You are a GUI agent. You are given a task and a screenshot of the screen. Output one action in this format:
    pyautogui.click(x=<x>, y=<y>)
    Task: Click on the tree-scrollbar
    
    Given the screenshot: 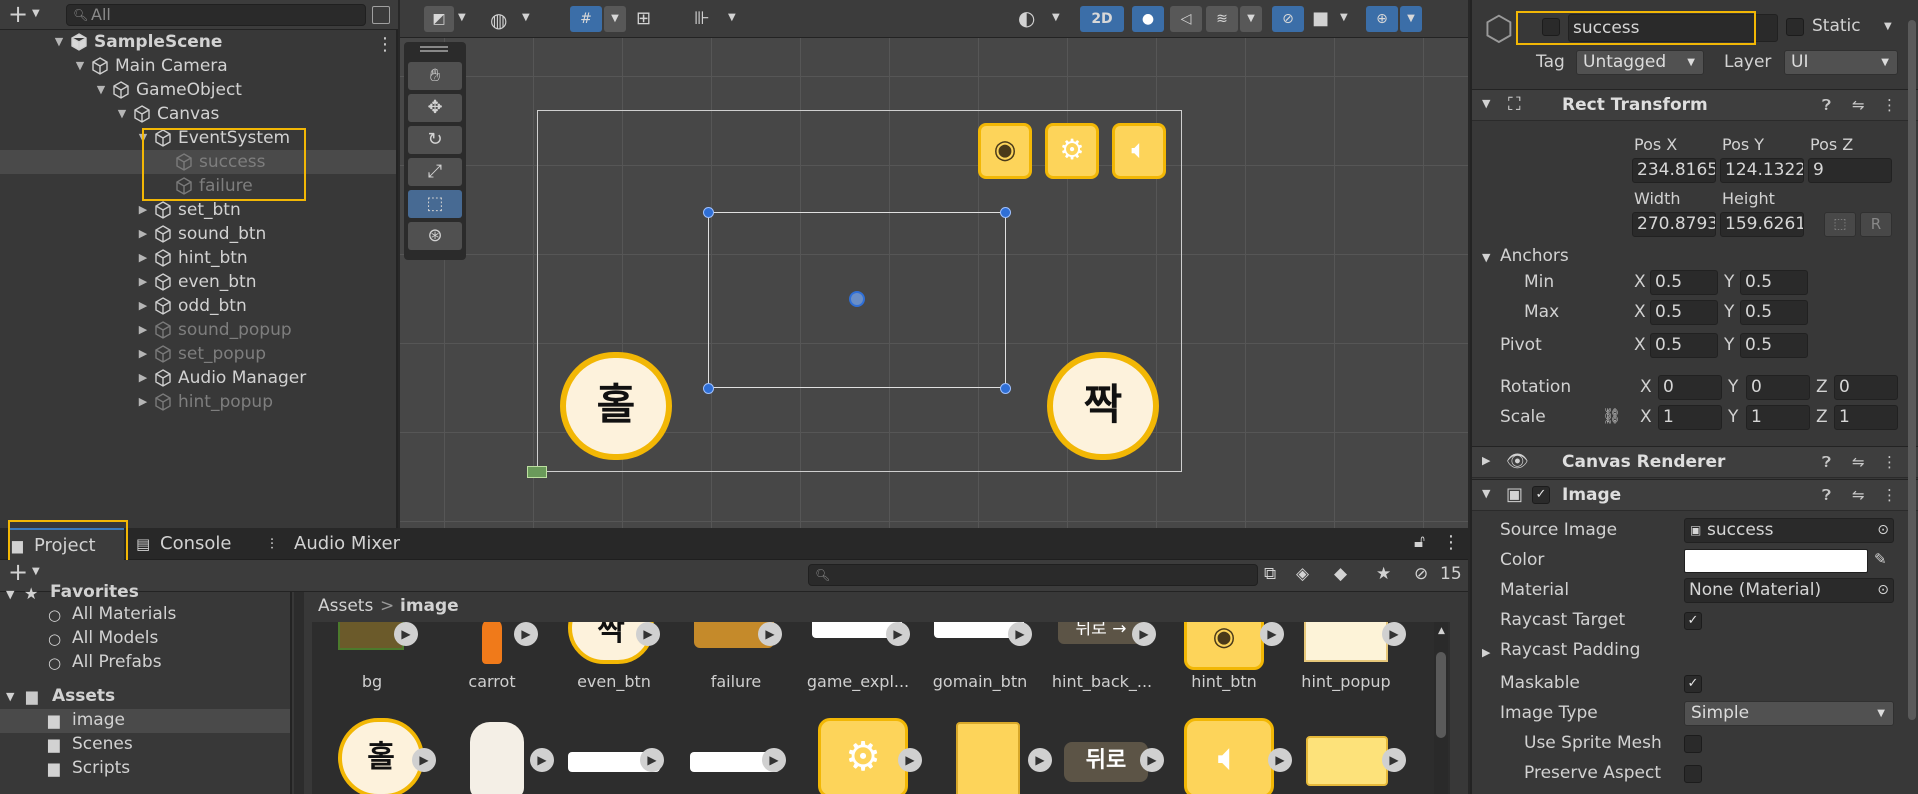 What is the action you would take?
    pyautogui.click(x=299, y=693)
    